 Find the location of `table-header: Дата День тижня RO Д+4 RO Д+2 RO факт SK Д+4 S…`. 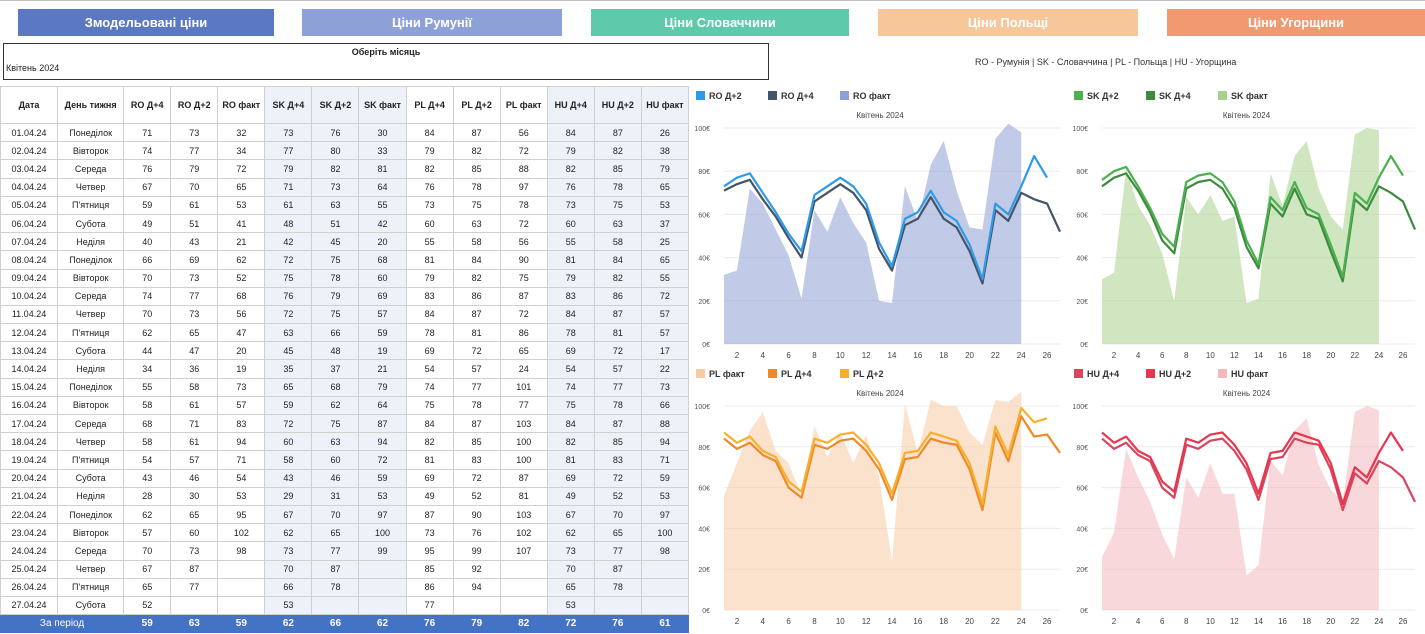

table-header: Дата День тижня RO Д+4 RO Д+2 RO факт SK Д+4 S… is located at coordinates (345, 105).